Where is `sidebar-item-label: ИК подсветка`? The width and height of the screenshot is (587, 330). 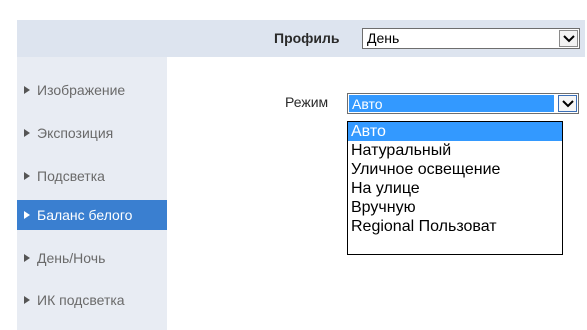 sidebar-item-label: ИК подсветка is located at coordinates (81, 300).